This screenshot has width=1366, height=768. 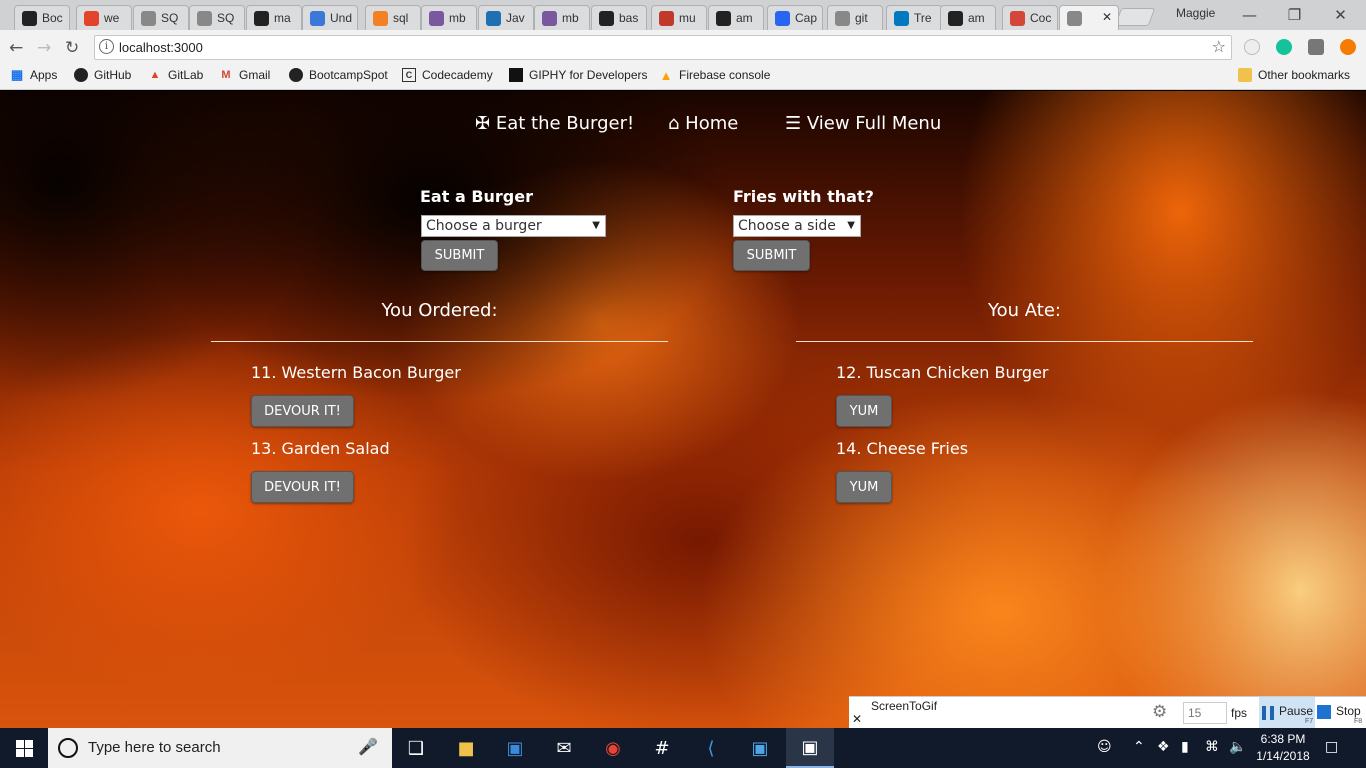 What do you see at coordinates (674, 123) in the screenshot?
I see `home-icon: ⌂` at bounding box center [674, 123].